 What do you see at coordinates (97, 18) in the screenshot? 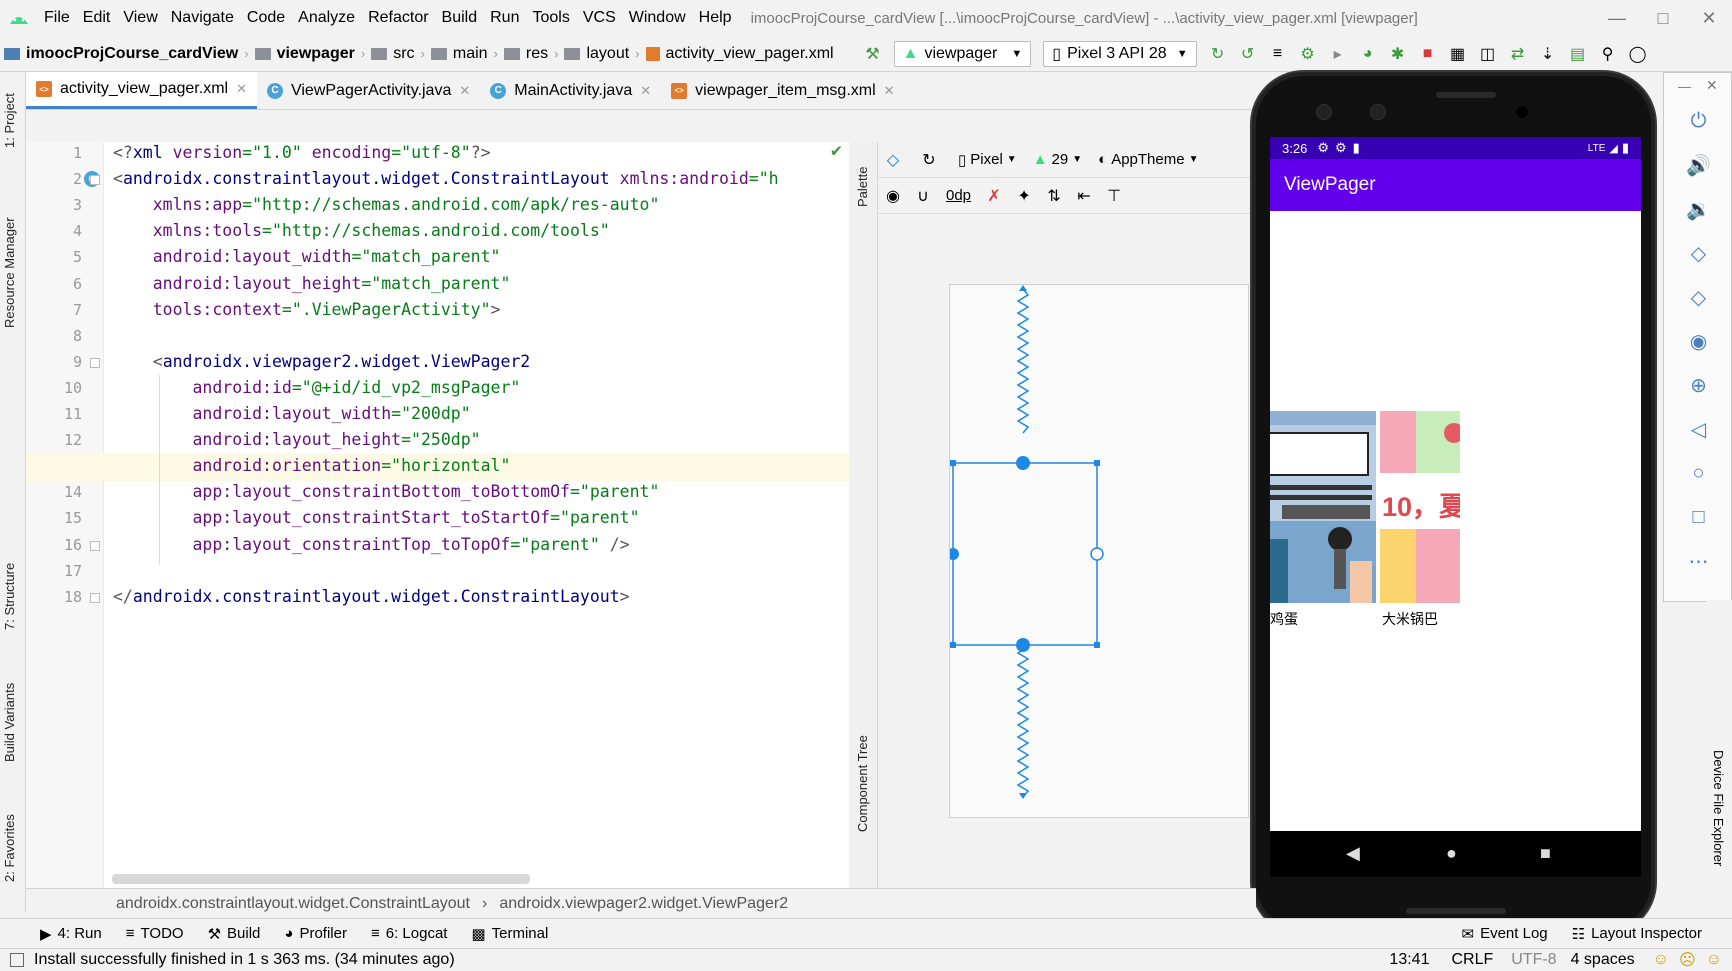
I see `menu-edit: Edit` at bounding box center [97, 18].